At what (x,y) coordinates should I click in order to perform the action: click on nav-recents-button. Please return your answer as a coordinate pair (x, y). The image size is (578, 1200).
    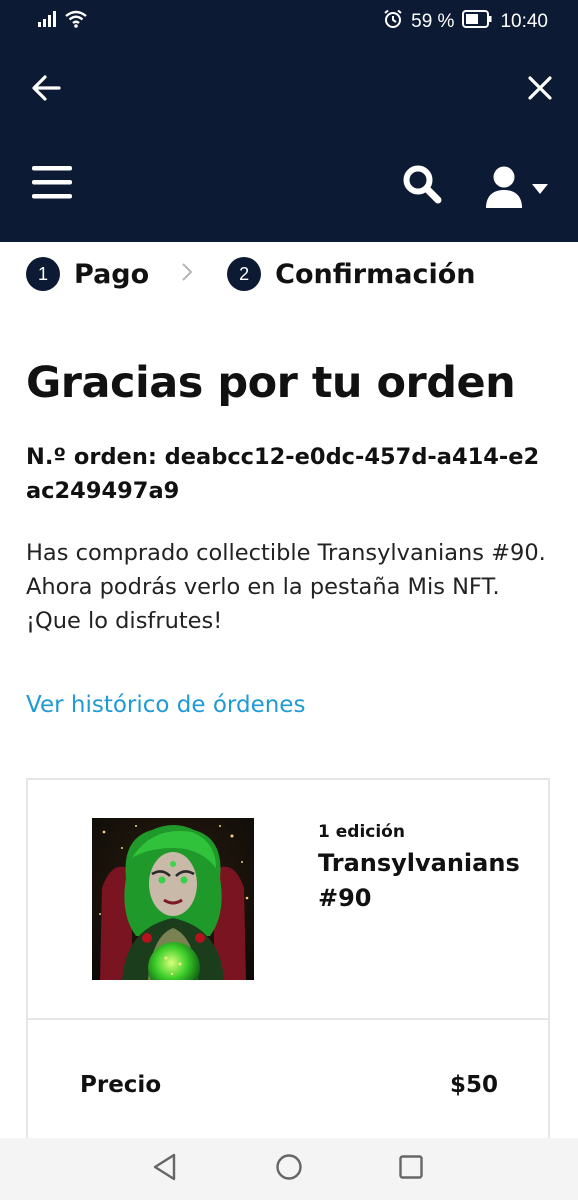
    Looking at the image, I should click on (411, 1169).